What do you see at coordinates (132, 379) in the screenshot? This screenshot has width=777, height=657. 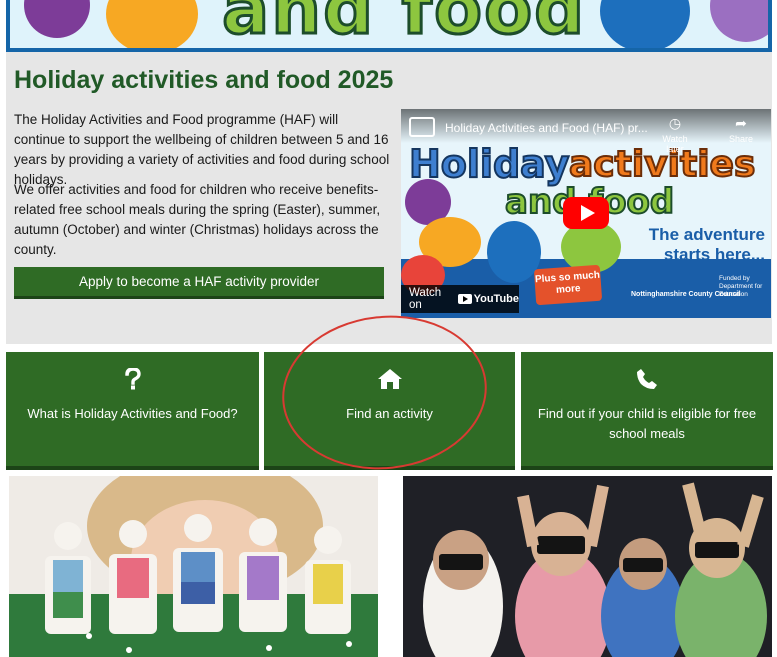 I see `question-icon` at bounding box center [132, 379].